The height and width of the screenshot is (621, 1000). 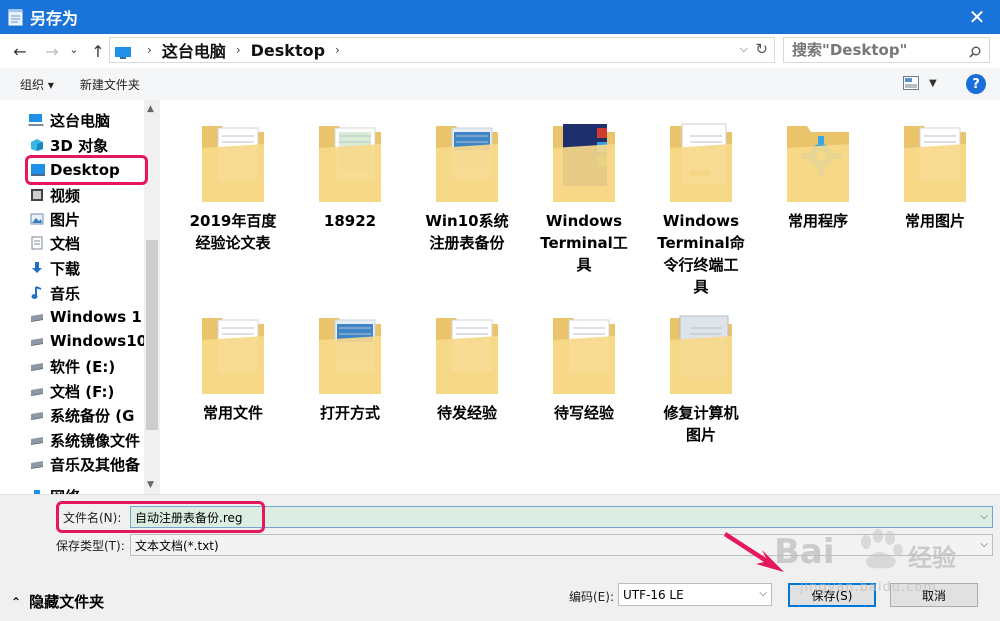 What do you see at coordinates (95, 440) in the screenshot?
I see `sidebar-item-label: 系统镜像文件` at bounding box center [95, 440].